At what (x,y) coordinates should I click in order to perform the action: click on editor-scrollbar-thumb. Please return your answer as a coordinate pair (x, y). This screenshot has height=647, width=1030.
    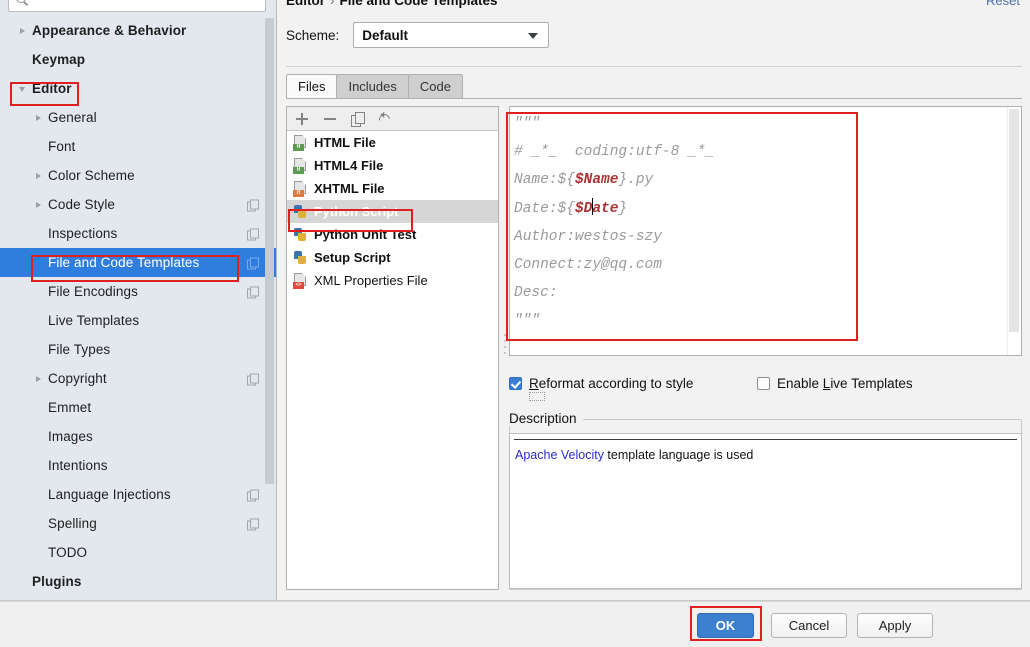
    Looking at the image, I should click on (1014, 220).